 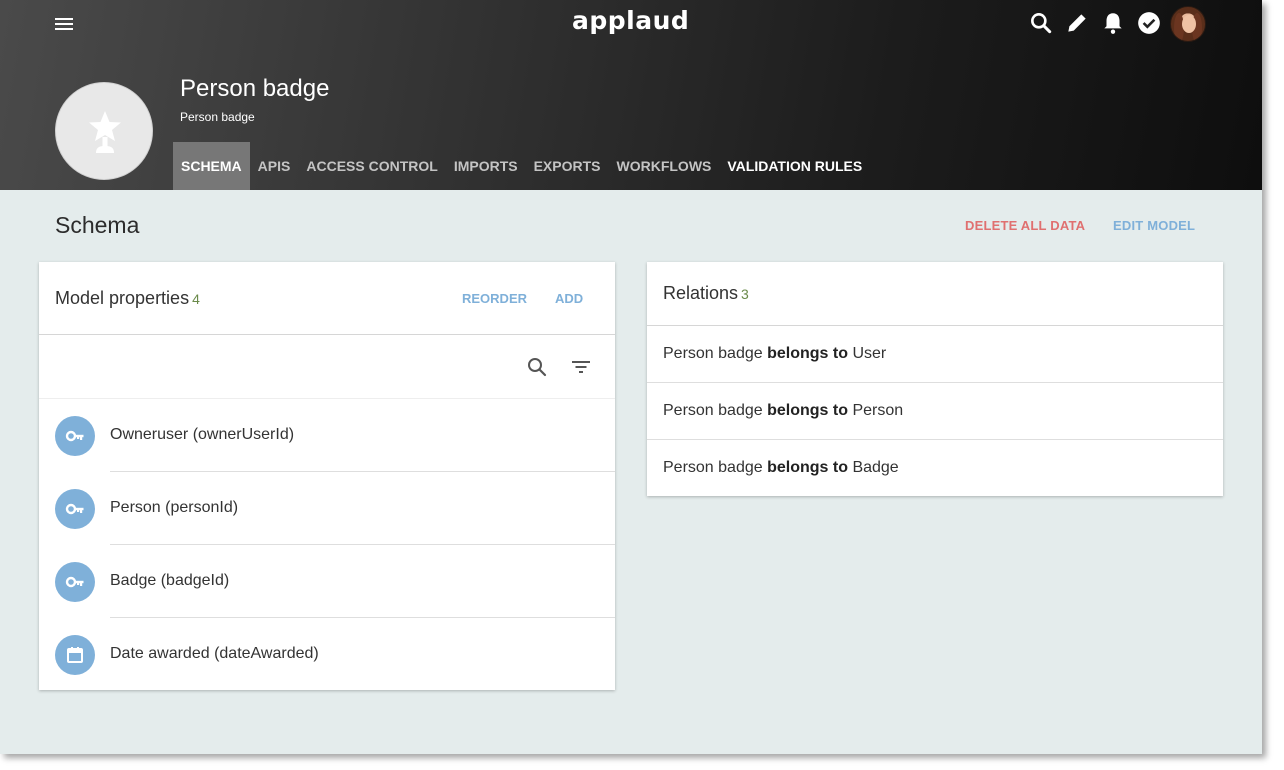 I want to click on menu-icon, so click(x=64, y=24).